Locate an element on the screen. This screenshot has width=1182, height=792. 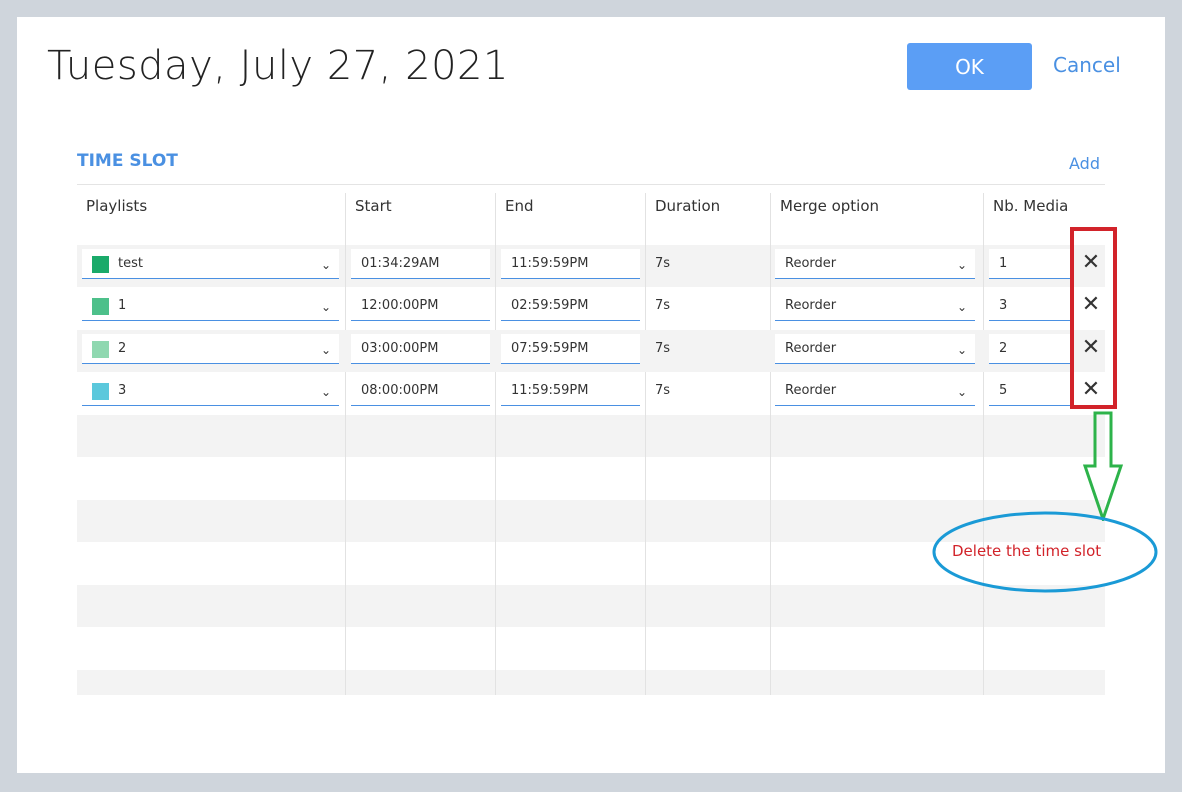
playlist-name: 2 is located at coordinates (122, 348).